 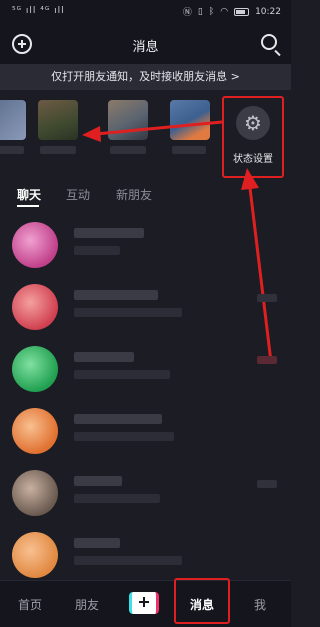 What do you see at coordinates (30, 604) in the screenshot?
I see `nav-home: 首页` at bounding box center [30, 604].